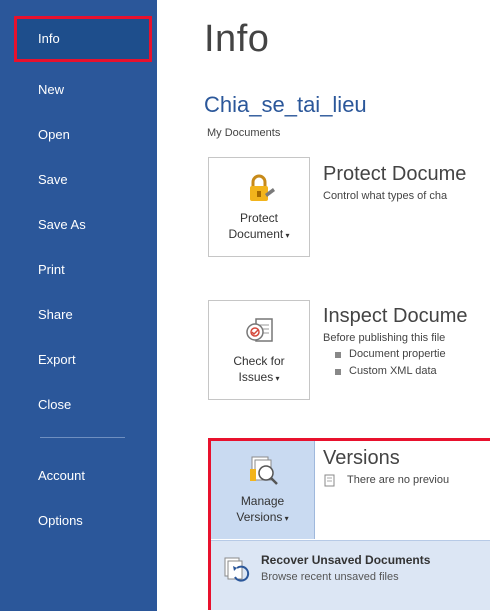 Image resolution: width=490 pixels, height=611 pixels. I want to click on document-location: My Documents, so click(244, 133).